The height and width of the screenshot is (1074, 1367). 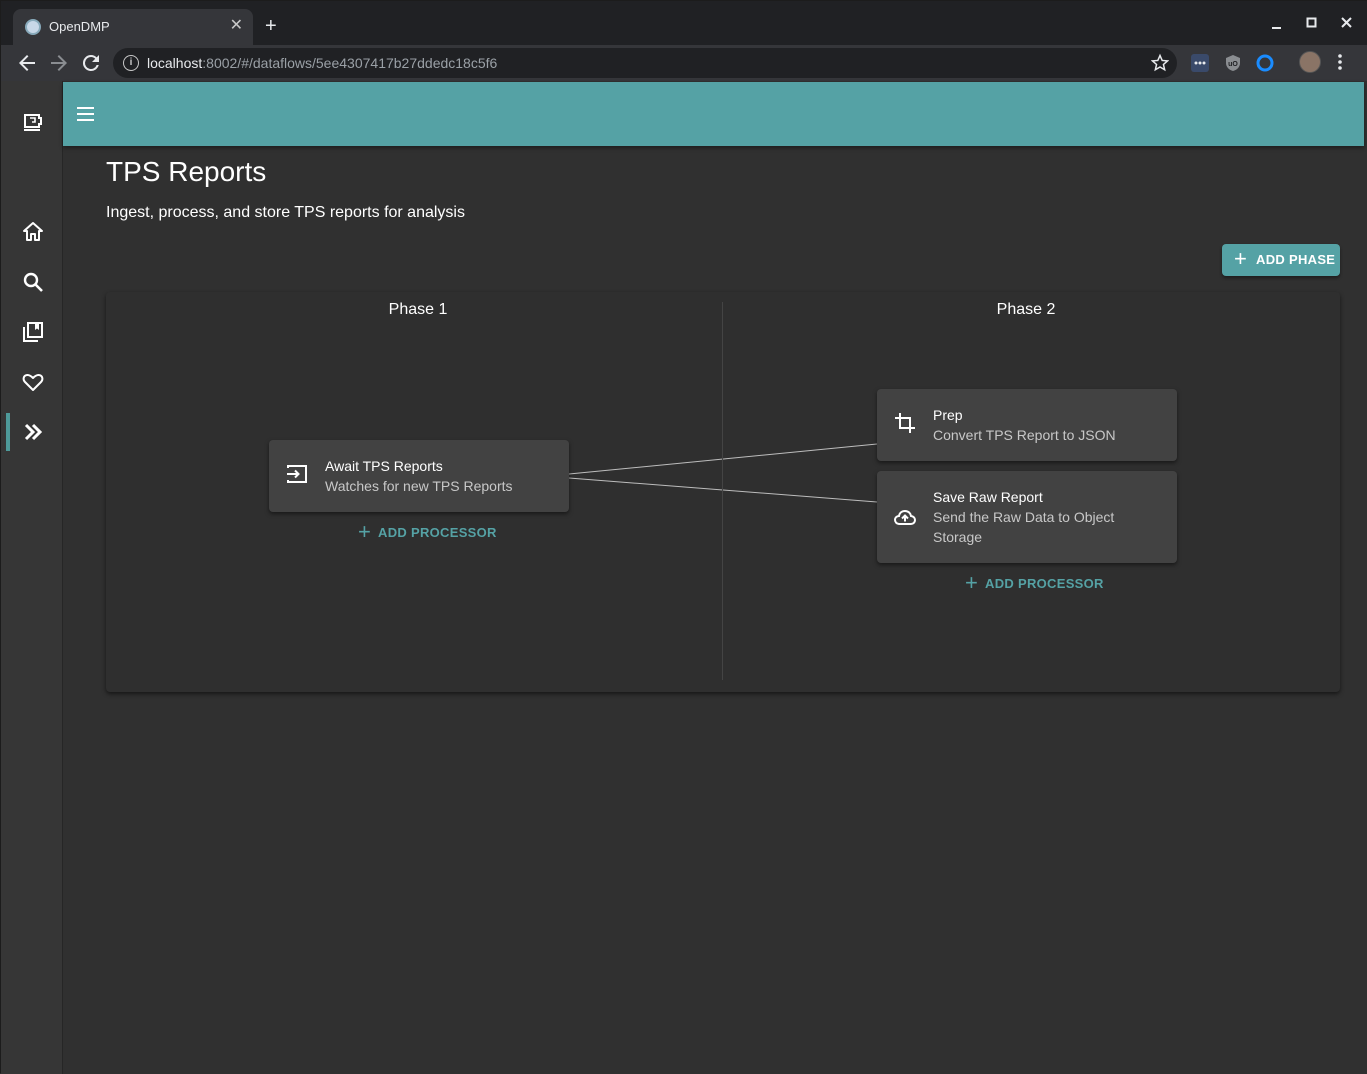 I want to click on processor-name: Await TPS Reports, so click(x=384, y=466).